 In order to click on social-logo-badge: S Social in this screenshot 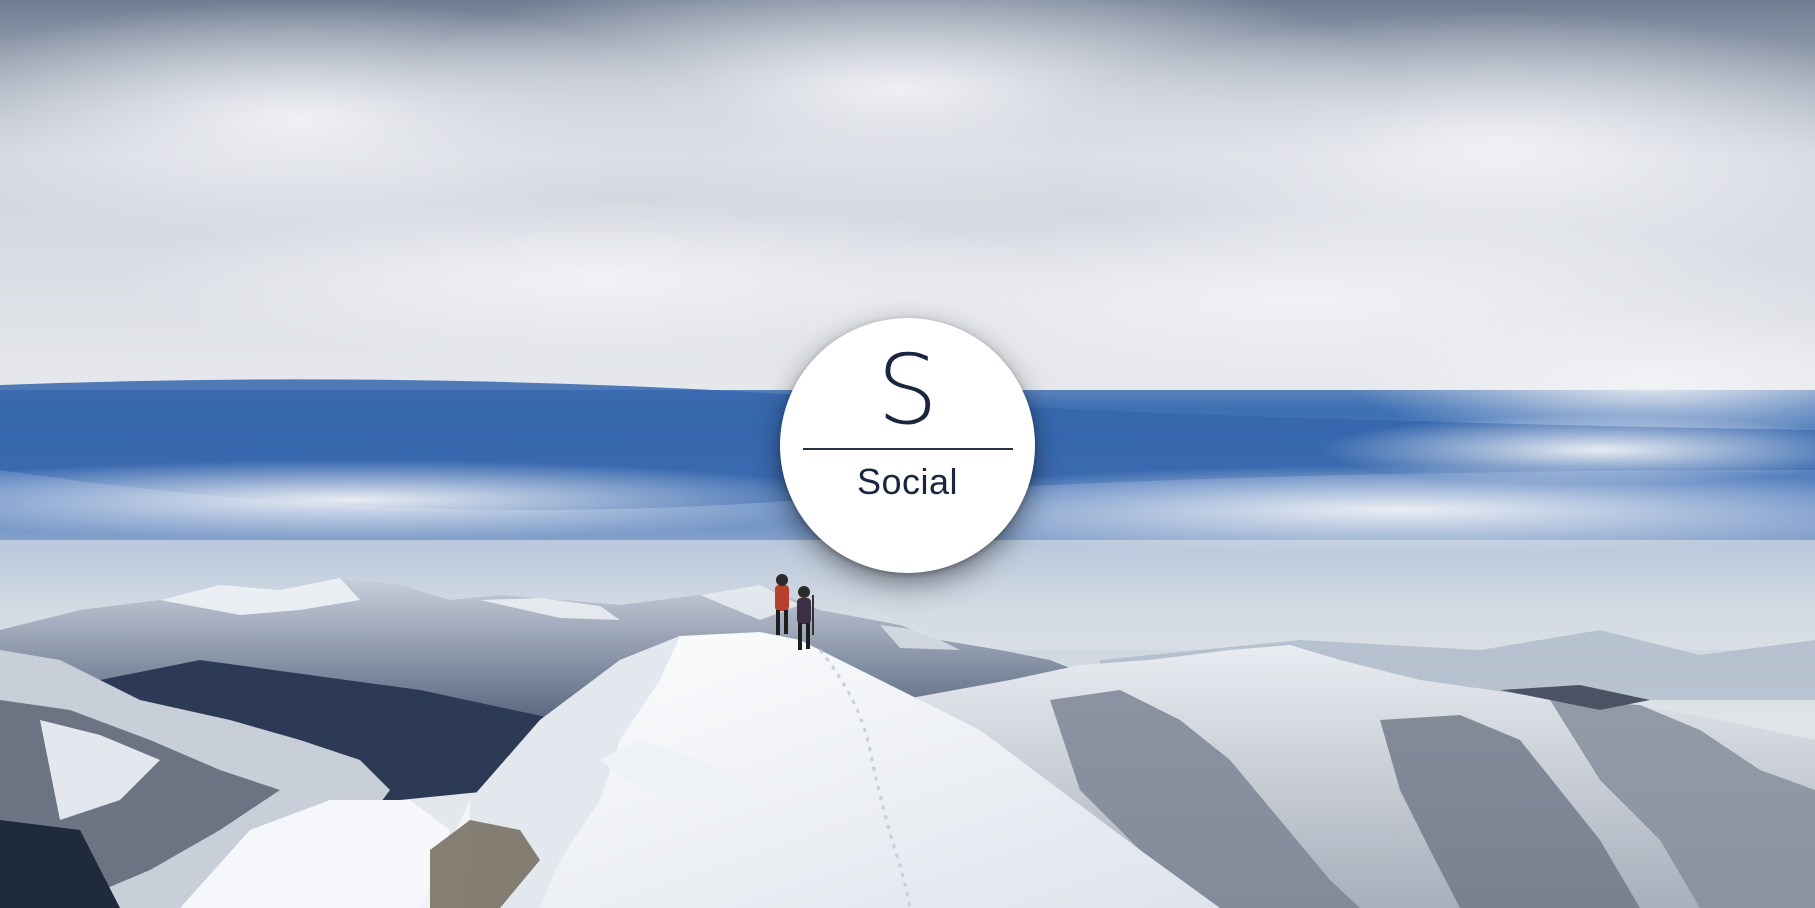, I will do `click(907, 445)`.